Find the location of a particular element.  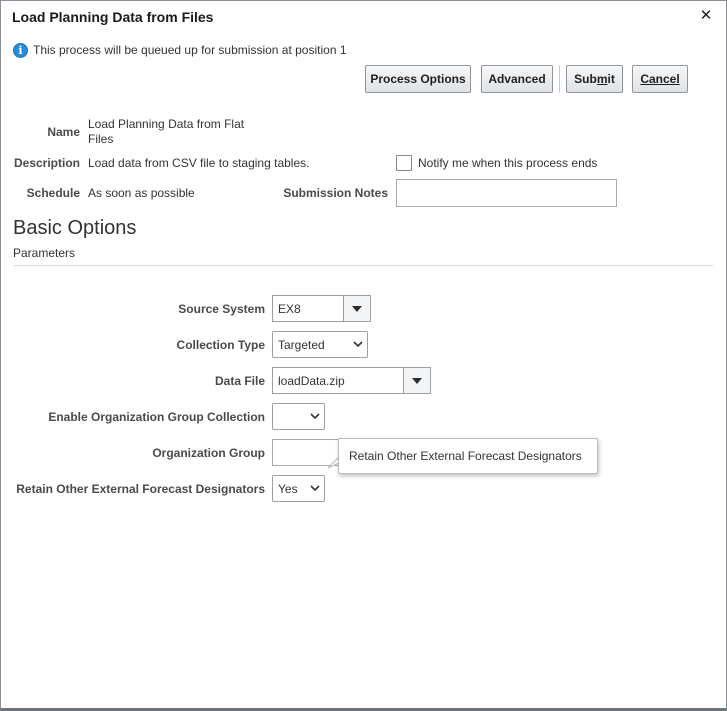

enable-org-group-select is located at coordinates (298, 416).